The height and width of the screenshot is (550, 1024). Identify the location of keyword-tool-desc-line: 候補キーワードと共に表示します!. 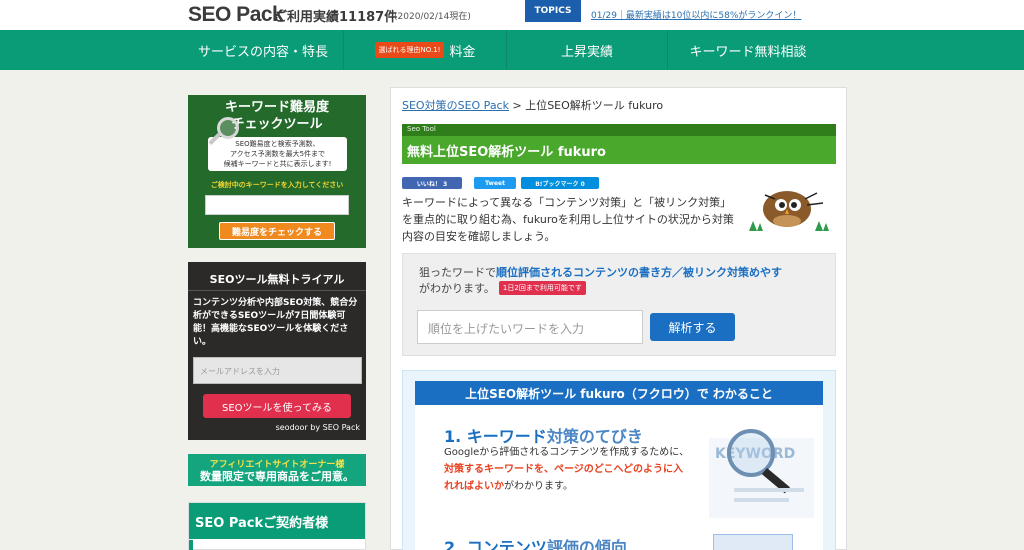
(277, 164).